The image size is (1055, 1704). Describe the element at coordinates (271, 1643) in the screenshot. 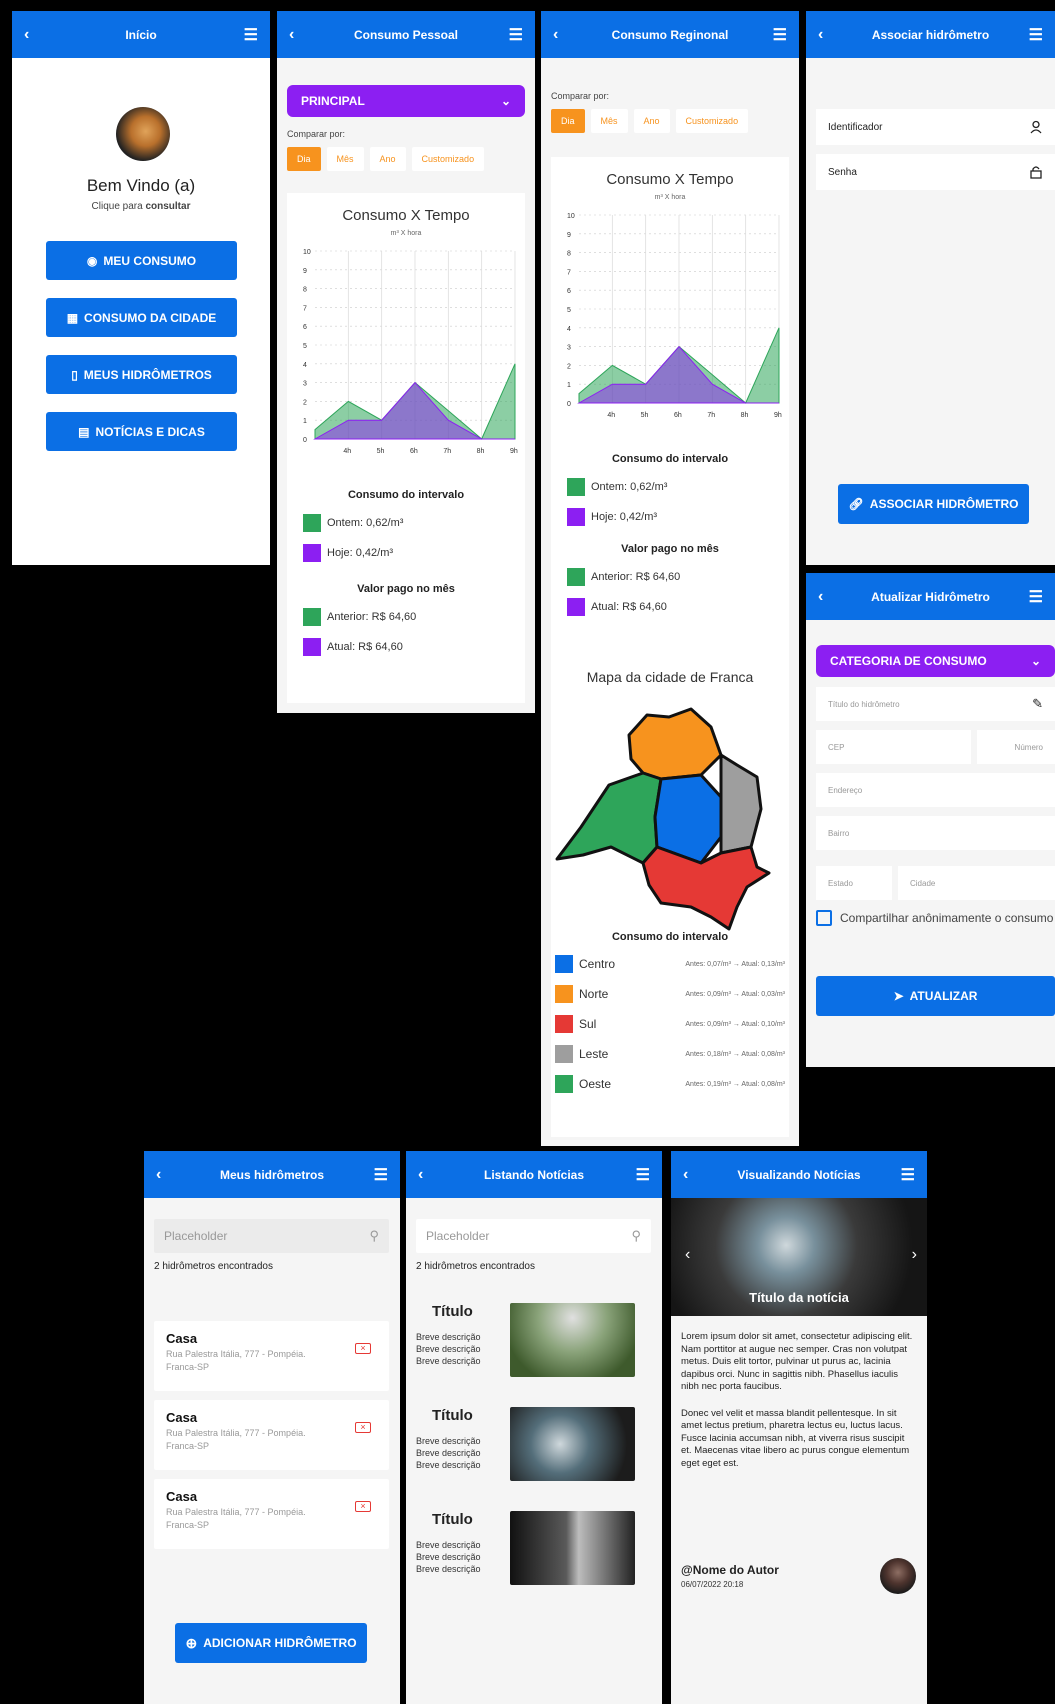

I see `adicionar-button: ⊕ ADICIONAR HIDRÔMETRO` at that location.